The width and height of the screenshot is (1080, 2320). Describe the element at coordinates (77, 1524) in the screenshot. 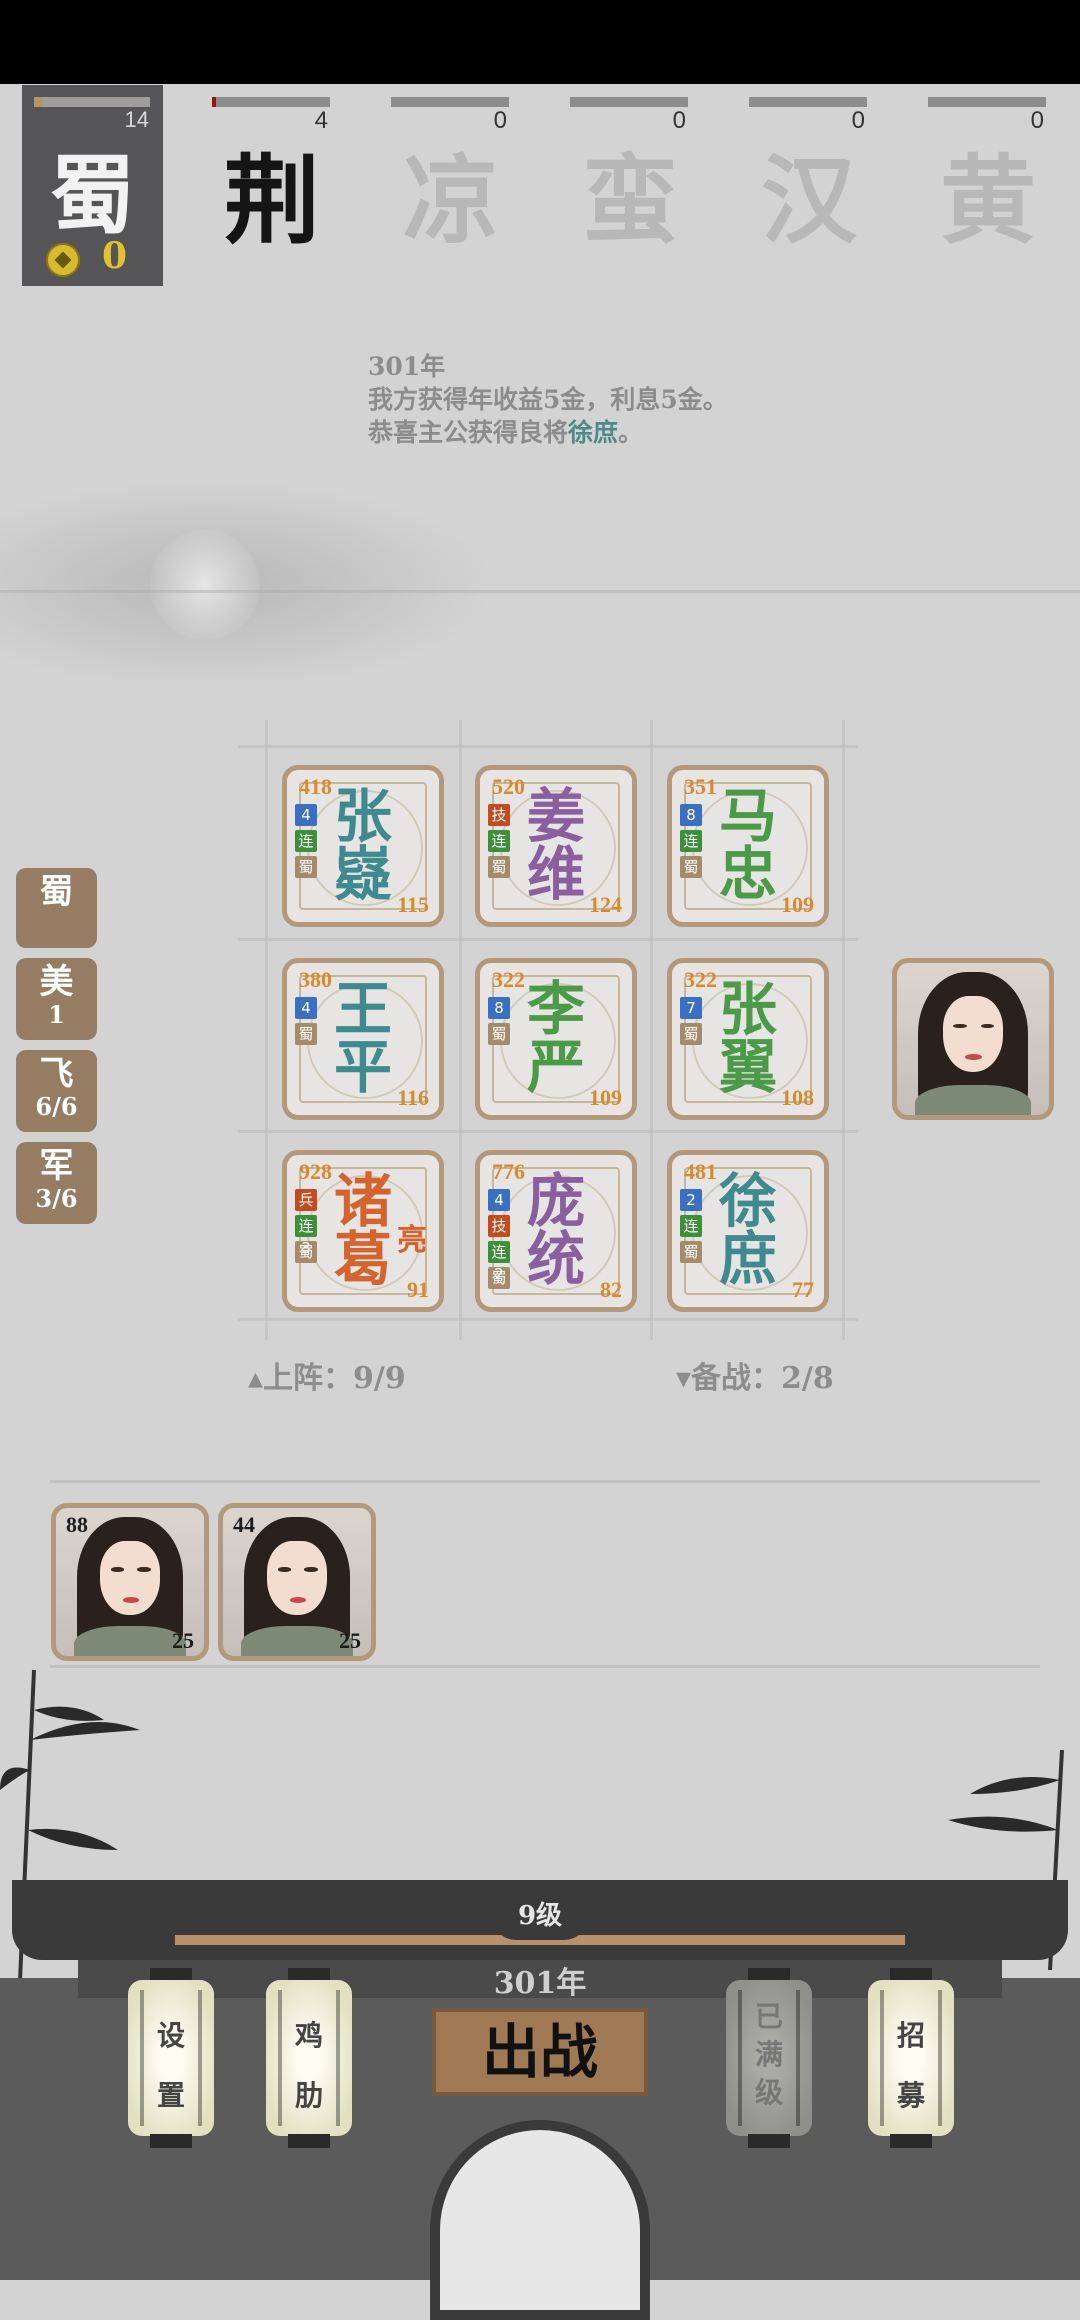

I see `reserve-unit-top-value: 88` at that location.